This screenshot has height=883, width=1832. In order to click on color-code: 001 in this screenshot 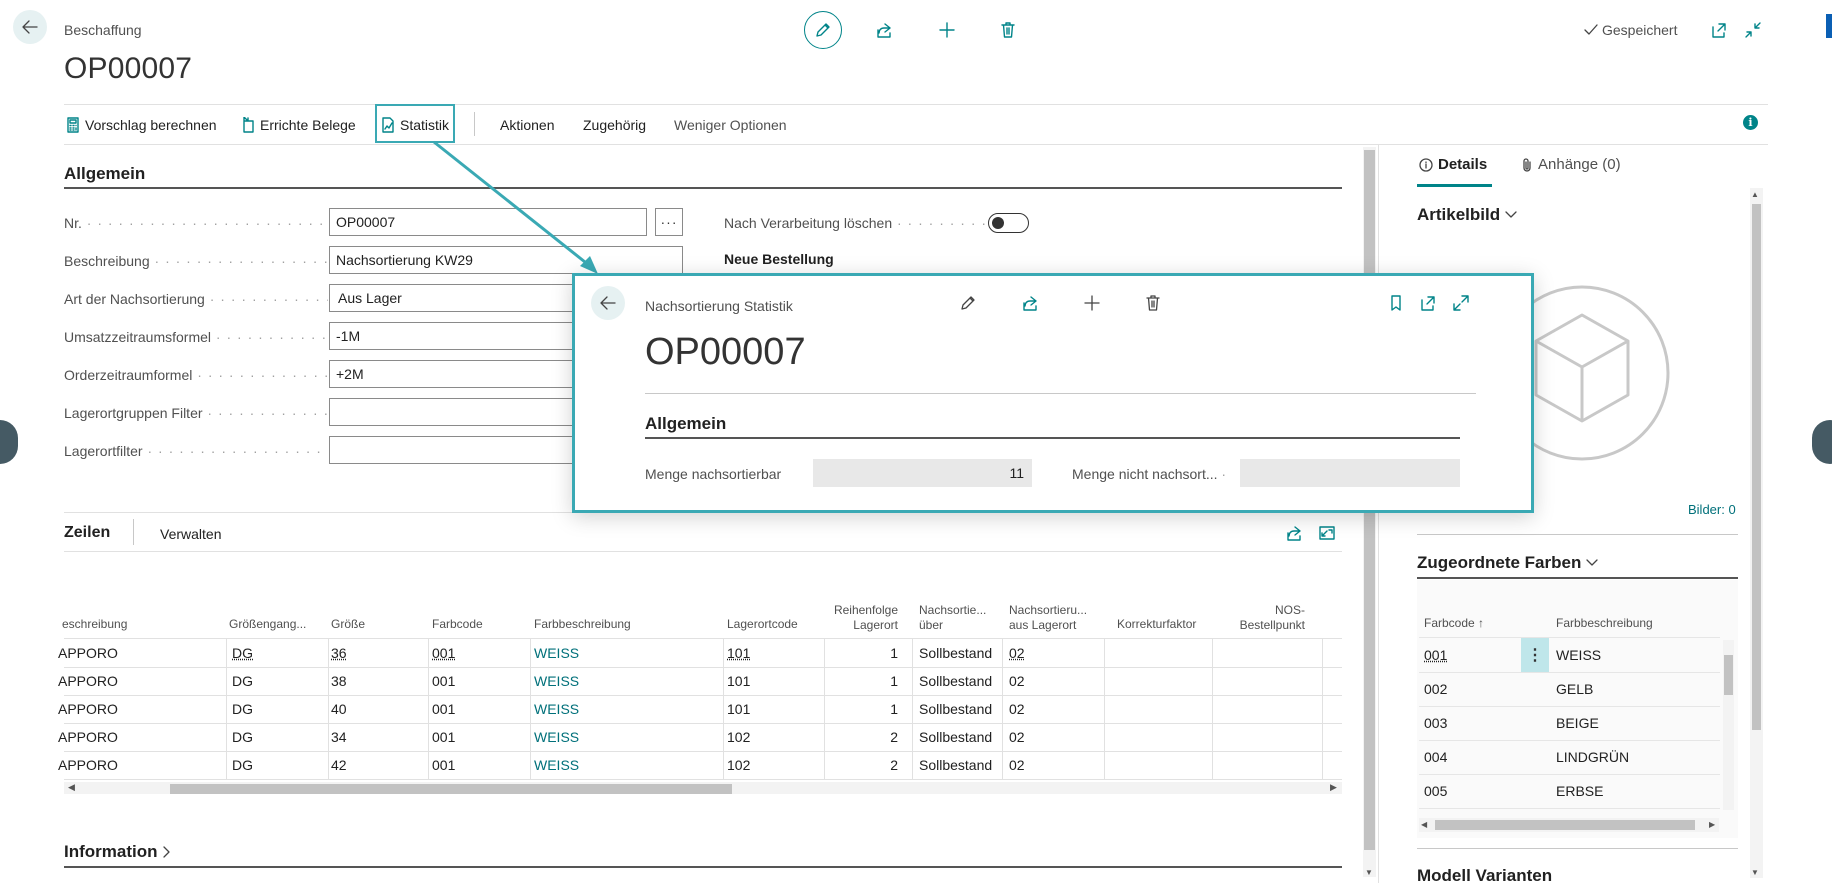, I will do `click(1435, 655)`.